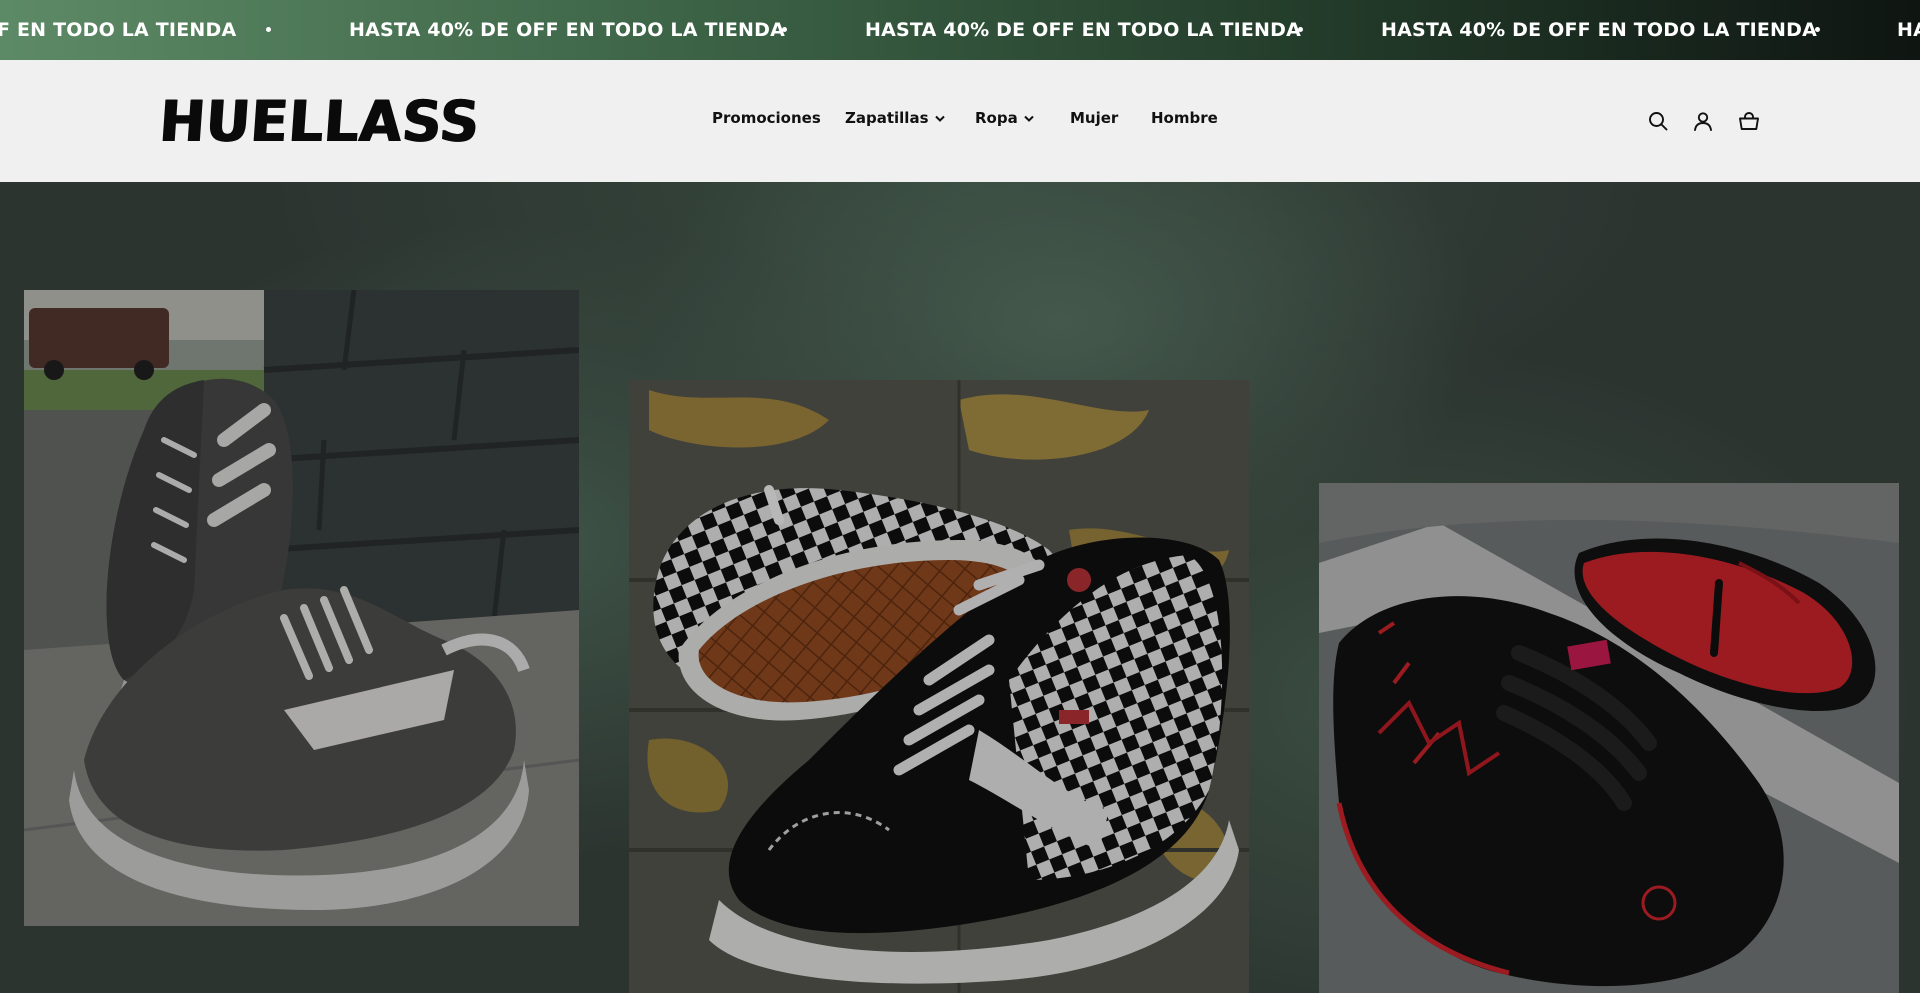  Describe the element at coordinates (1749, 121) in the screenshot. I see `cart-icon` at that location.